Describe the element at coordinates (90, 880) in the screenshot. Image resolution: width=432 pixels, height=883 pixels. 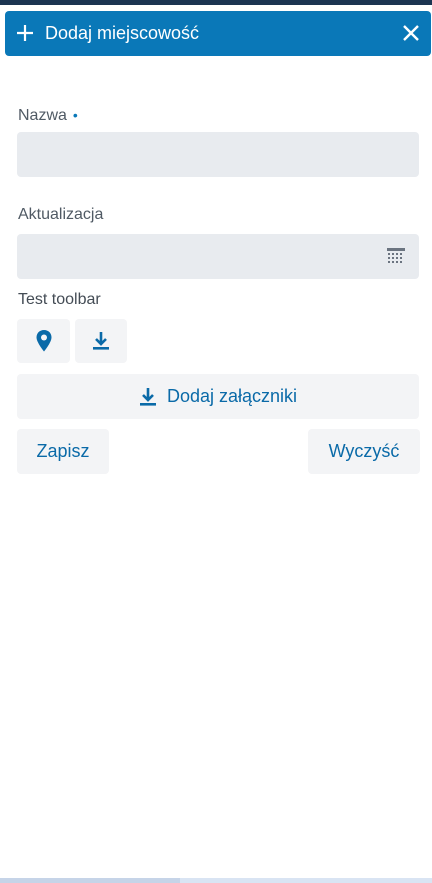
I see `bottom-strip-segment` at that location.